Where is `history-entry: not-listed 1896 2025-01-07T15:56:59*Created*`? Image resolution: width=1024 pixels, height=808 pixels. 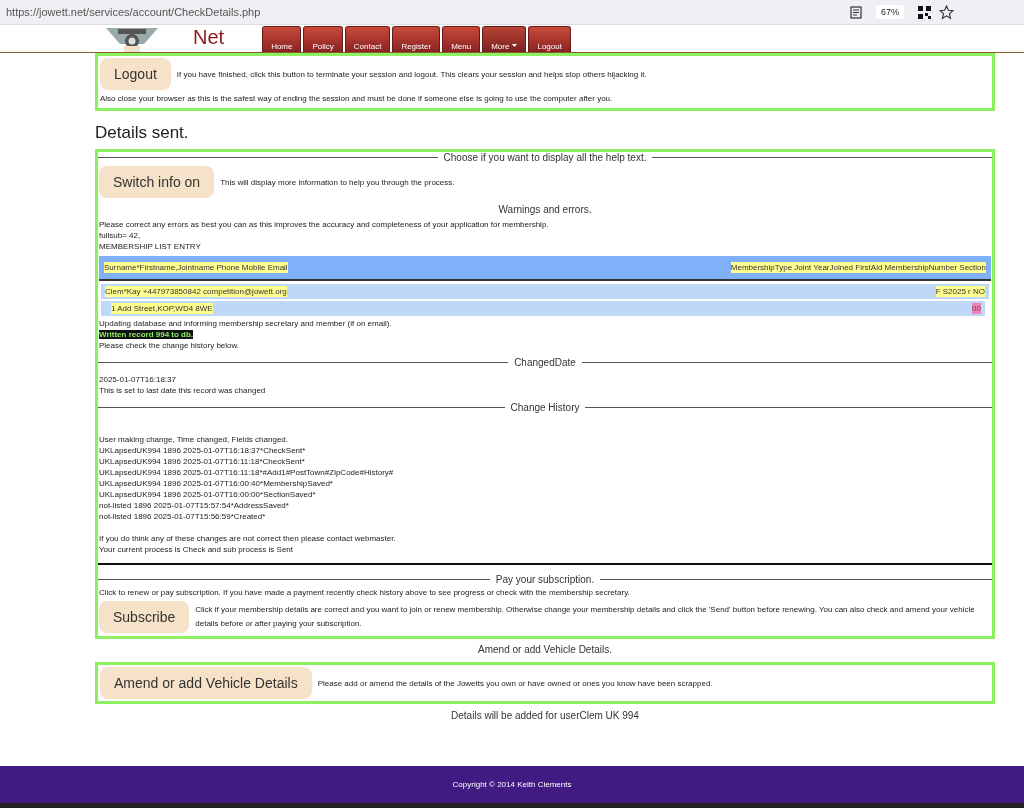
history-entry: not-listed 1896 2025-01-07T15:56:59*Created* is located at coordinates (183, 516).